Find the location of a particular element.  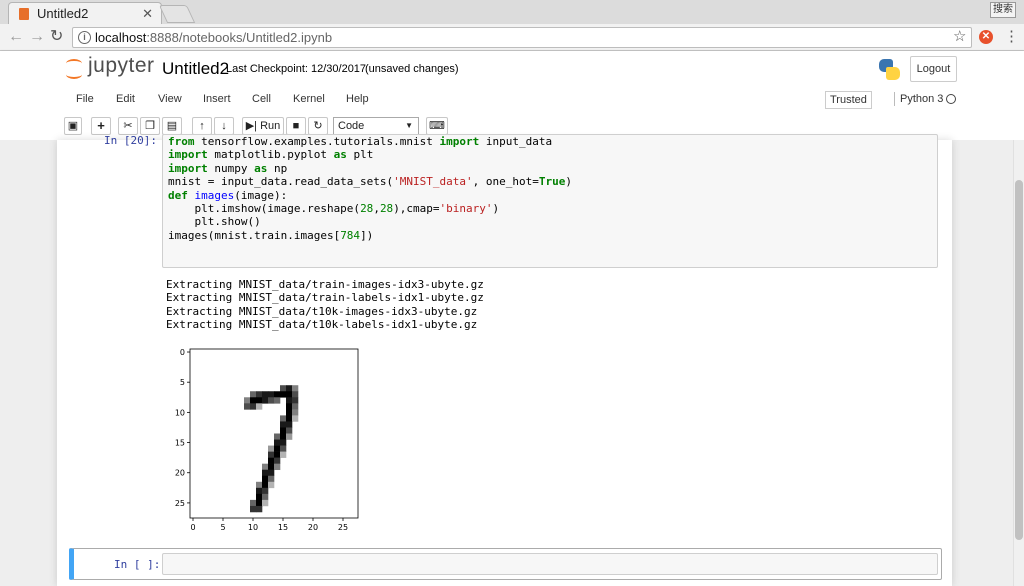

x-tick-label: 15 is located at coordinates (283, 527).